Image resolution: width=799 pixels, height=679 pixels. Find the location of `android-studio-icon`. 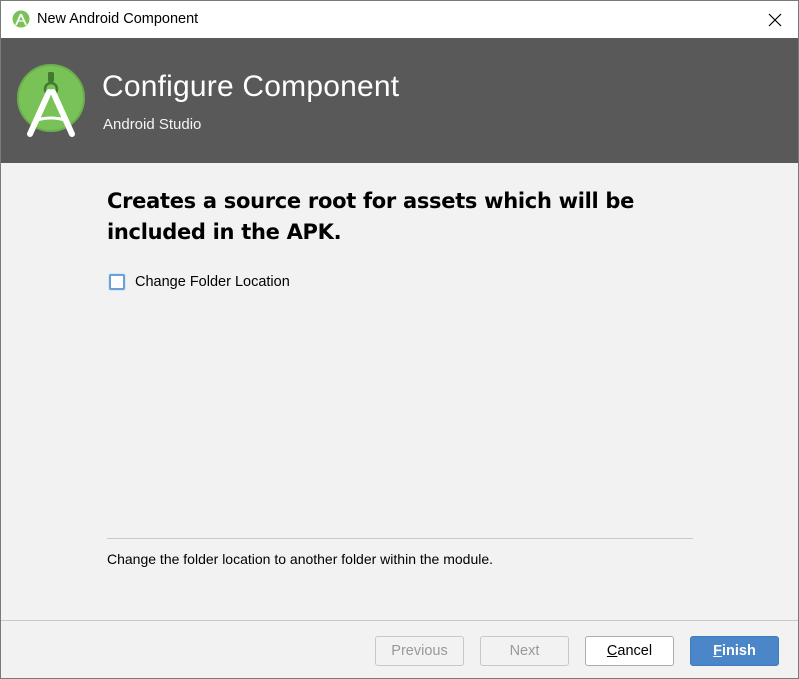

android-studio-icon is located at coordinates (21, 19).